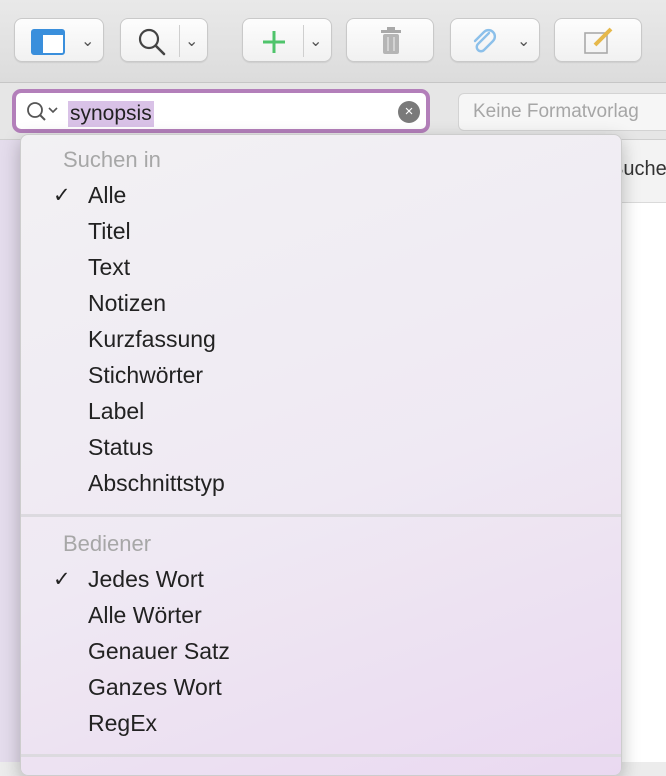 The height and width of the screenshot is (776, 666). I want to click on format-preset-placeholder: Keine Formatvorlag, so click(556, 111).